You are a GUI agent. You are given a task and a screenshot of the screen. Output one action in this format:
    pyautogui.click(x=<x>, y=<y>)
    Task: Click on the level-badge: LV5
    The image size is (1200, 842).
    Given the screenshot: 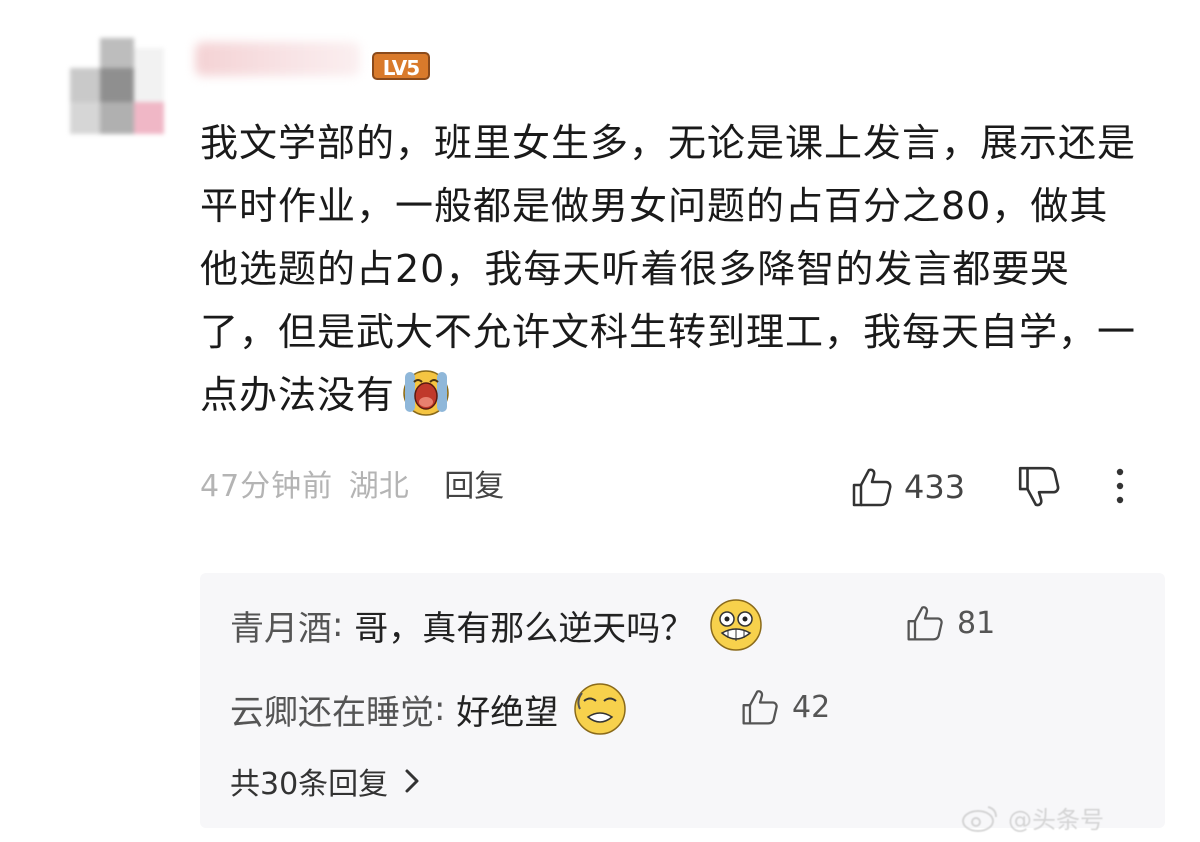 What is the action you would take?
    pyautogui.click(x=401, y=66)
    